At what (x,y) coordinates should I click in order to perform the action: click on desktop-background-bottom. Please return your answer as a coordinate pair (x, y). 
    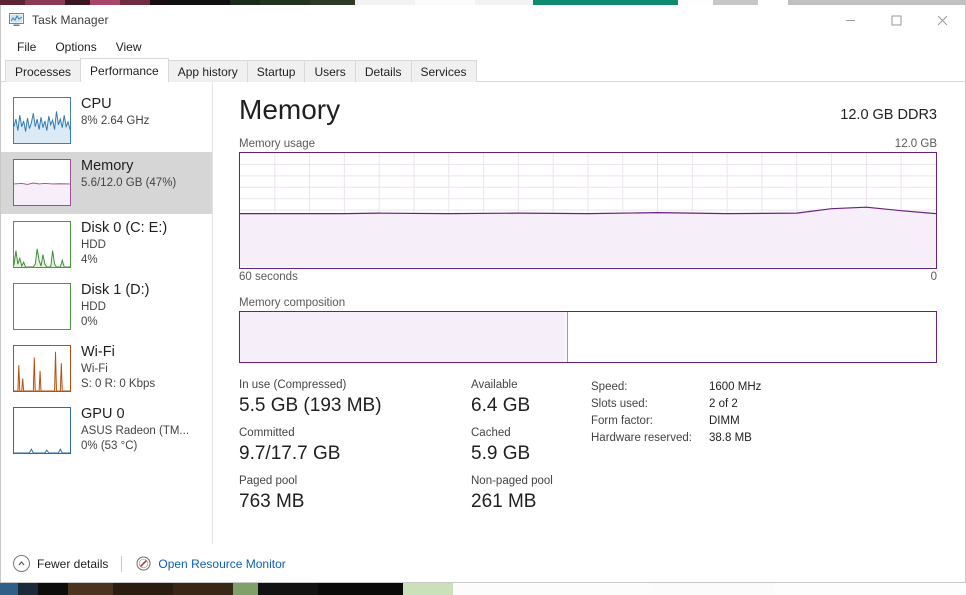
    Looking at the image, I should click on (483, 589).